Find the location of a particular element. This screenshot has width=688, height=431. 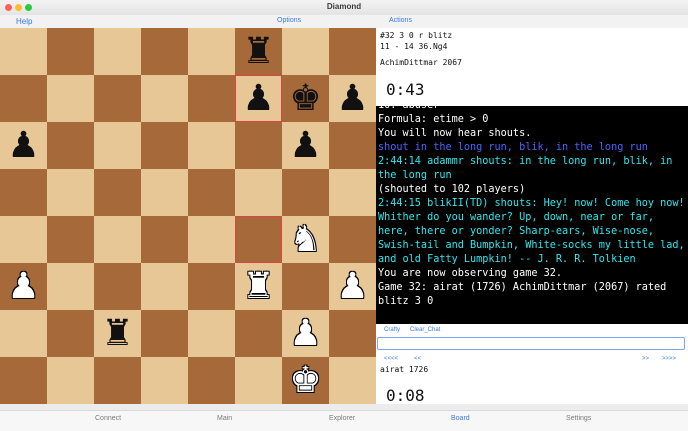

crafty-button: Crafty is located at coordinates (392, 330).